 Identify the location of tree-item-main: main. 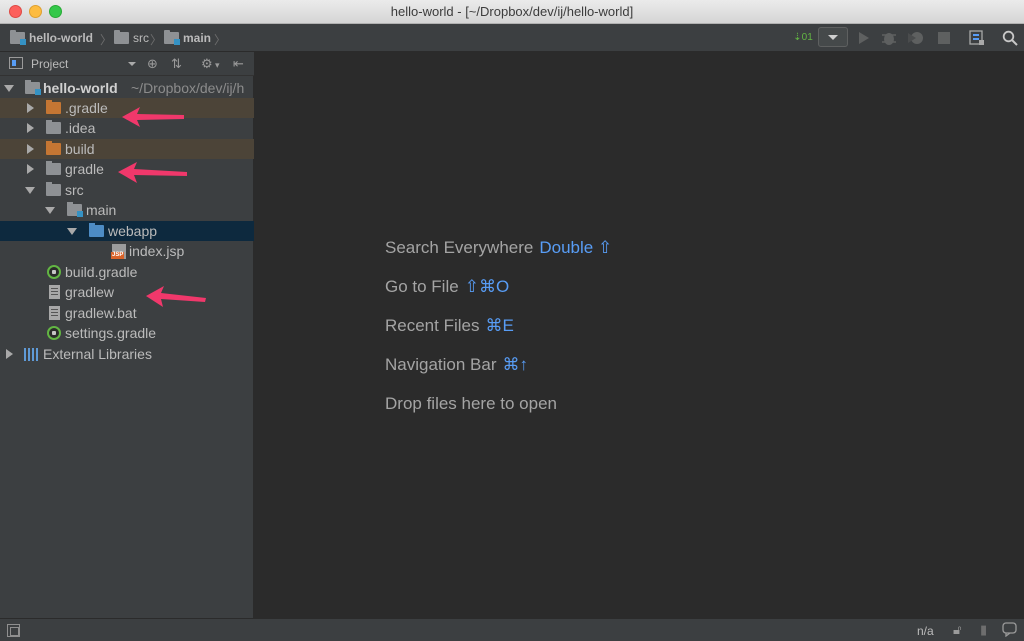
(127, 210).